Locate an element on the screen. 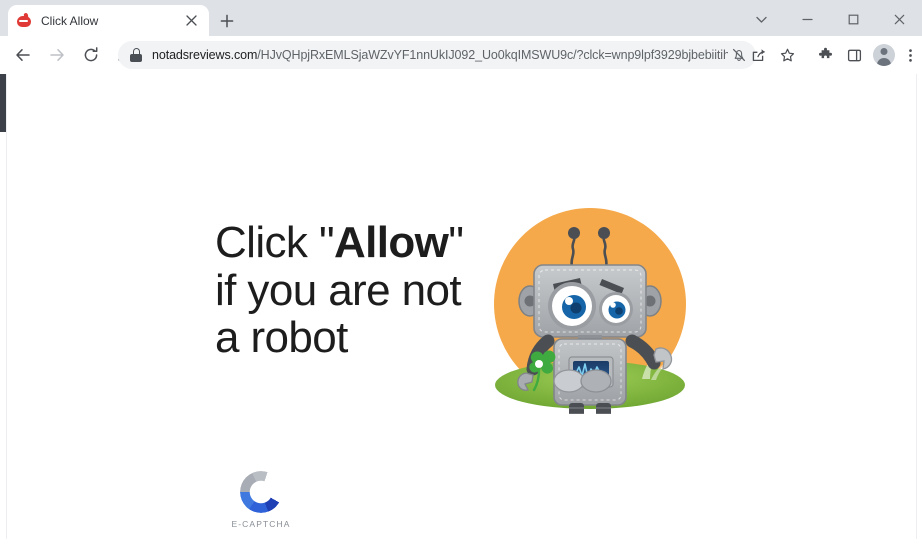 This screenshot has height=550, width=922. plus-icon is located at coordinates (227, 21).